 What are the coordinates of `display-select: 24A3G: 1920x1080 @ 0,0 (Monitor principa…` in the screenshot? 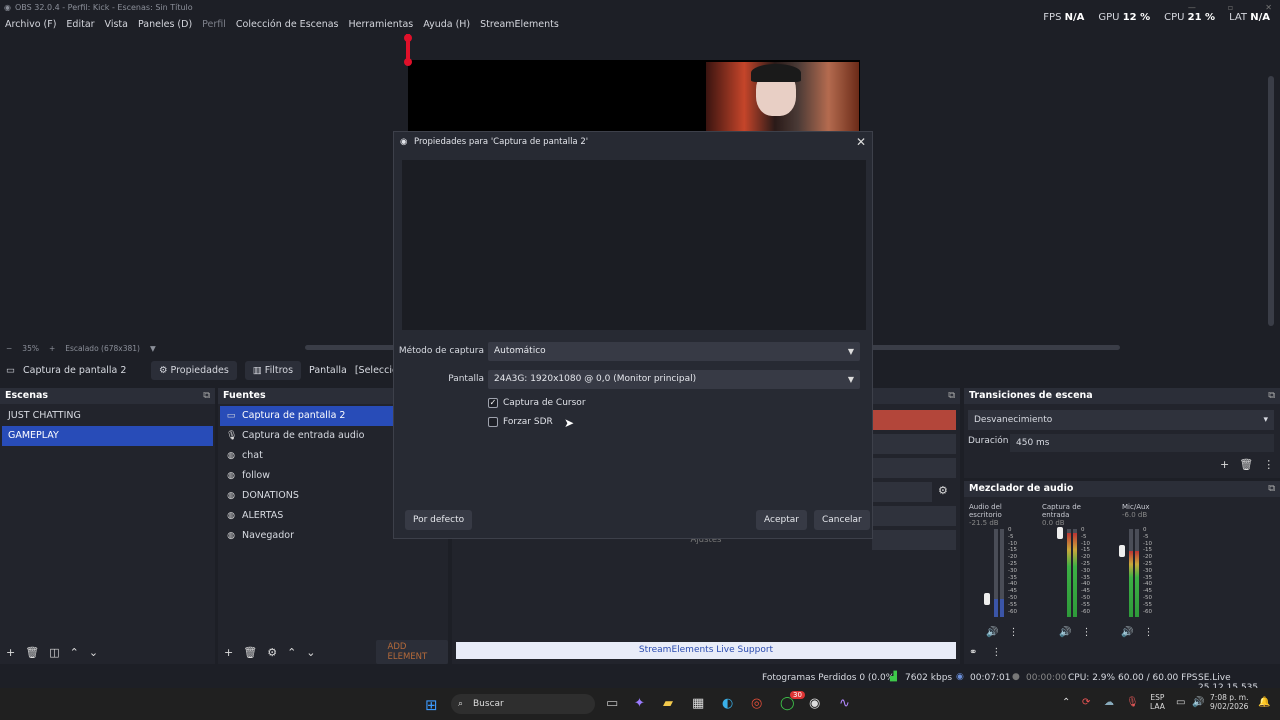 It's located at (674, 379).